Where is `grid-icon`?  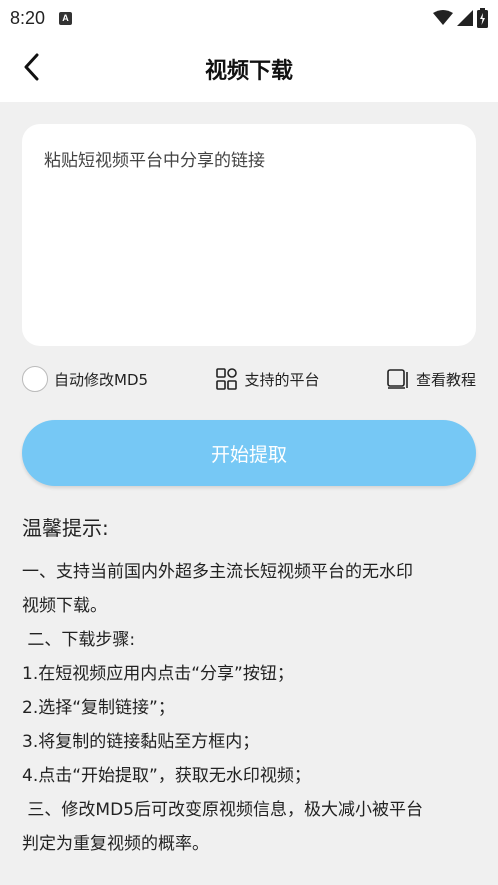 grid-icon is located at coordinates (226, 379).